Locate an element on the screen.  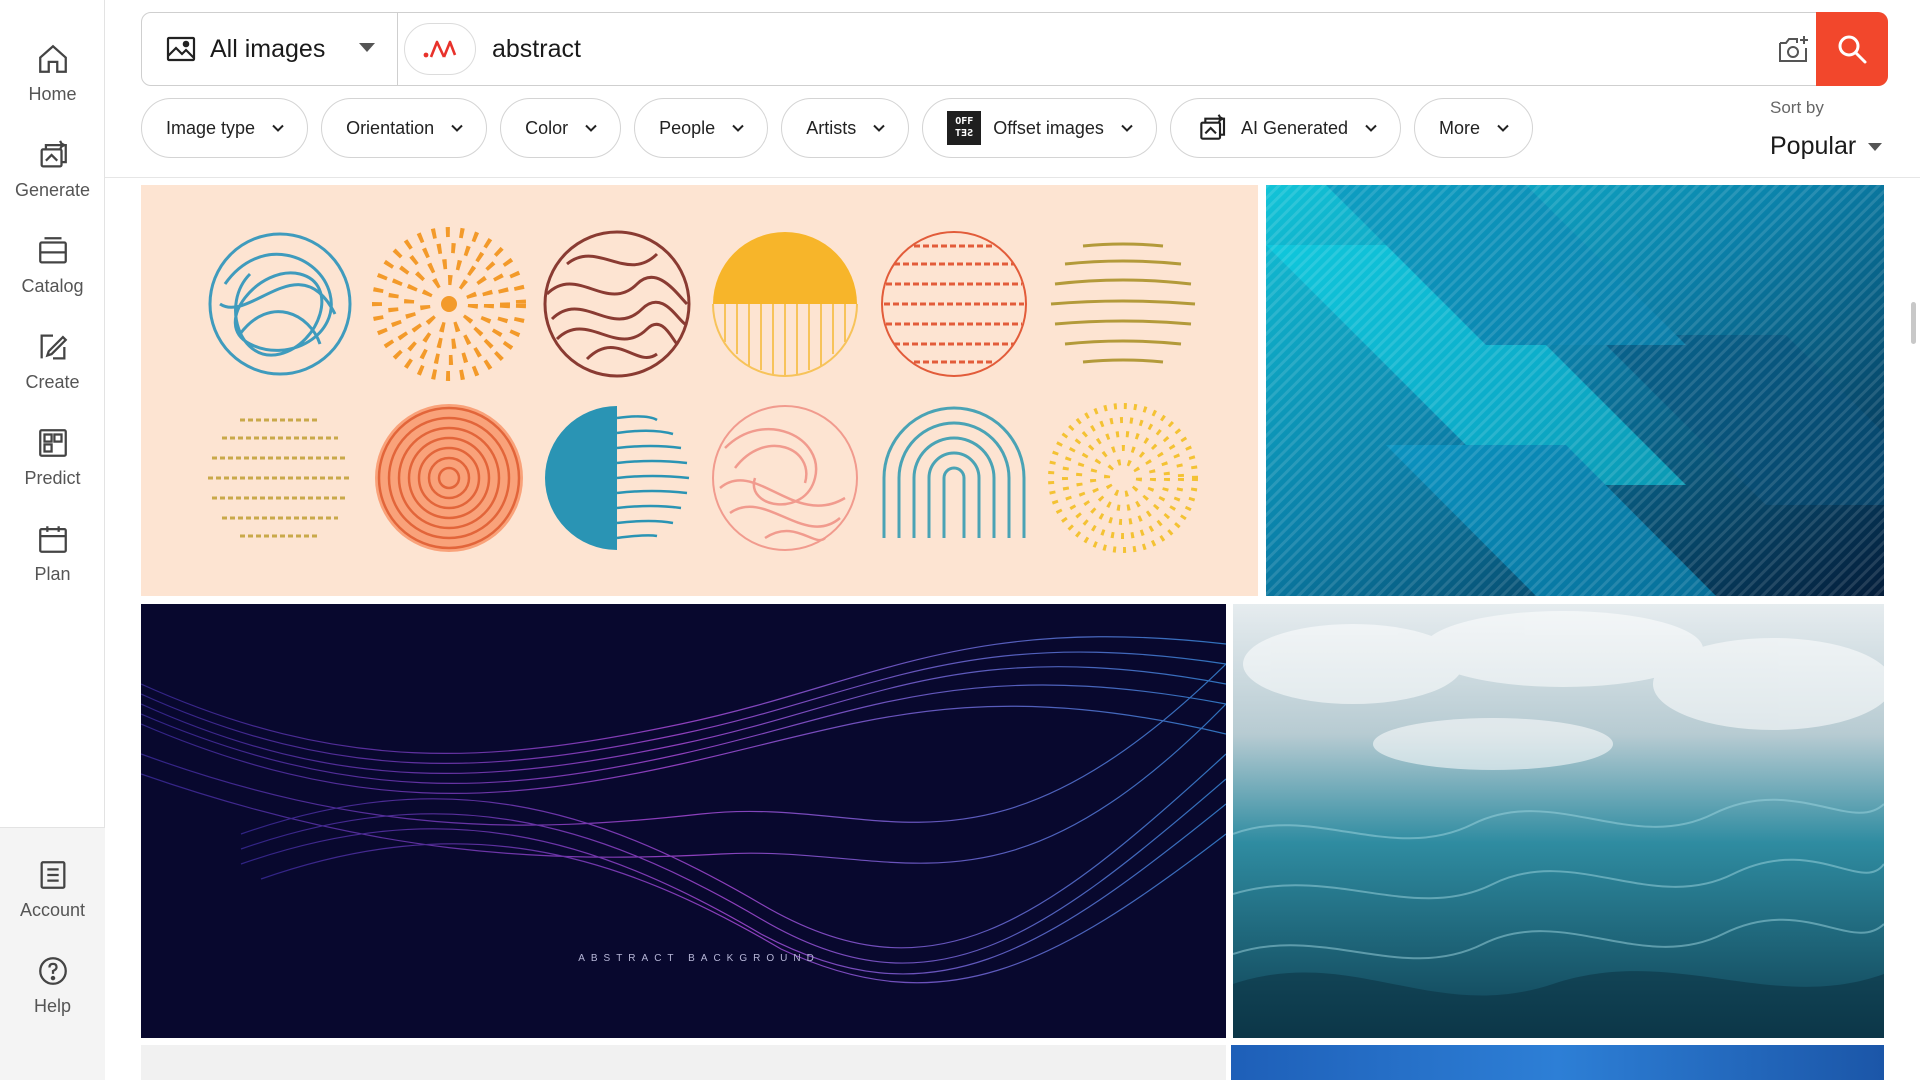
sidebar-item-label: Catalog is located at coordinates (52, 286).